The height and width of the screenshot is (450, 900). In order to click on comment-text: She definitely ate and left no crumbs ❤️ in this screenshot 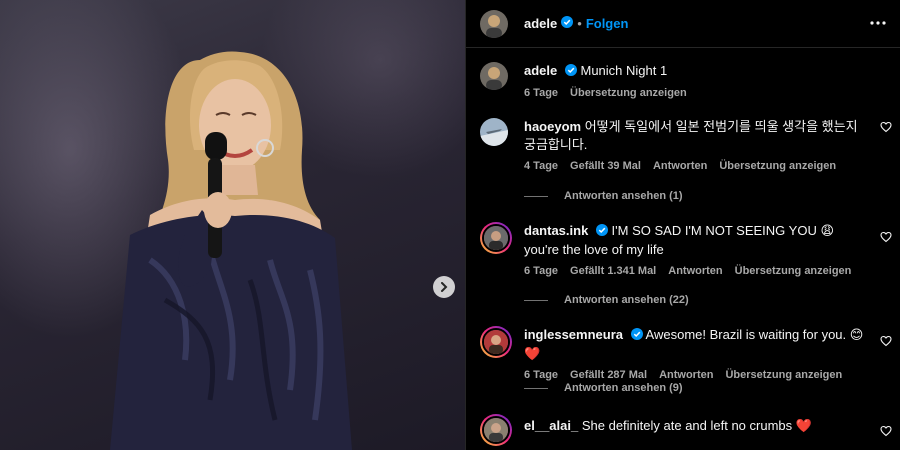, I will do `click(696, 425)`.